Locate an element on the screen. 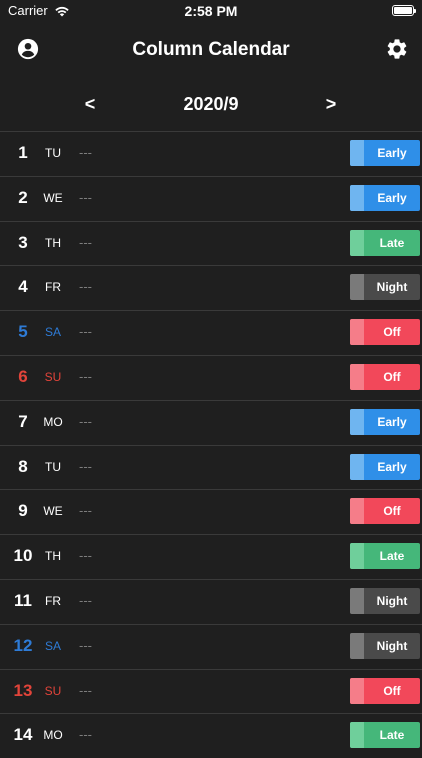  day-number: 10 is located at coordinates (23, 556).